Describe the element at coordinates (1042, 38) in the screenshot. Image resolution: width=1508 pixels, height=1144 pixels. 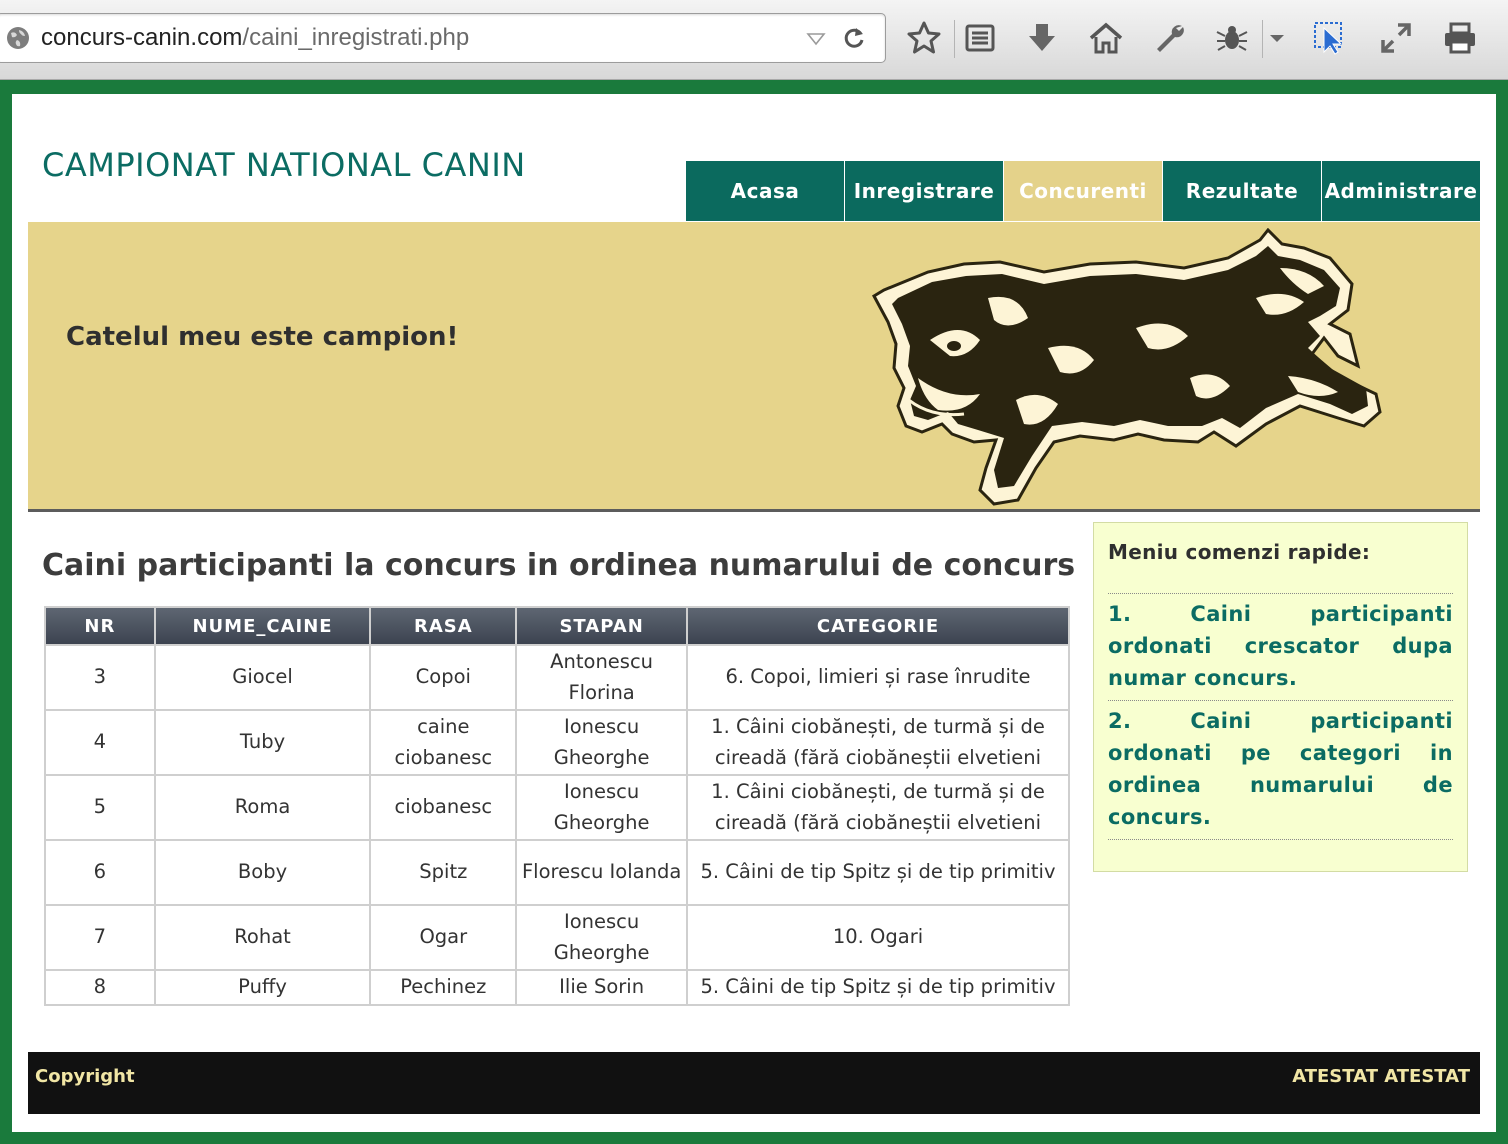
I see `download-icon` at that location.